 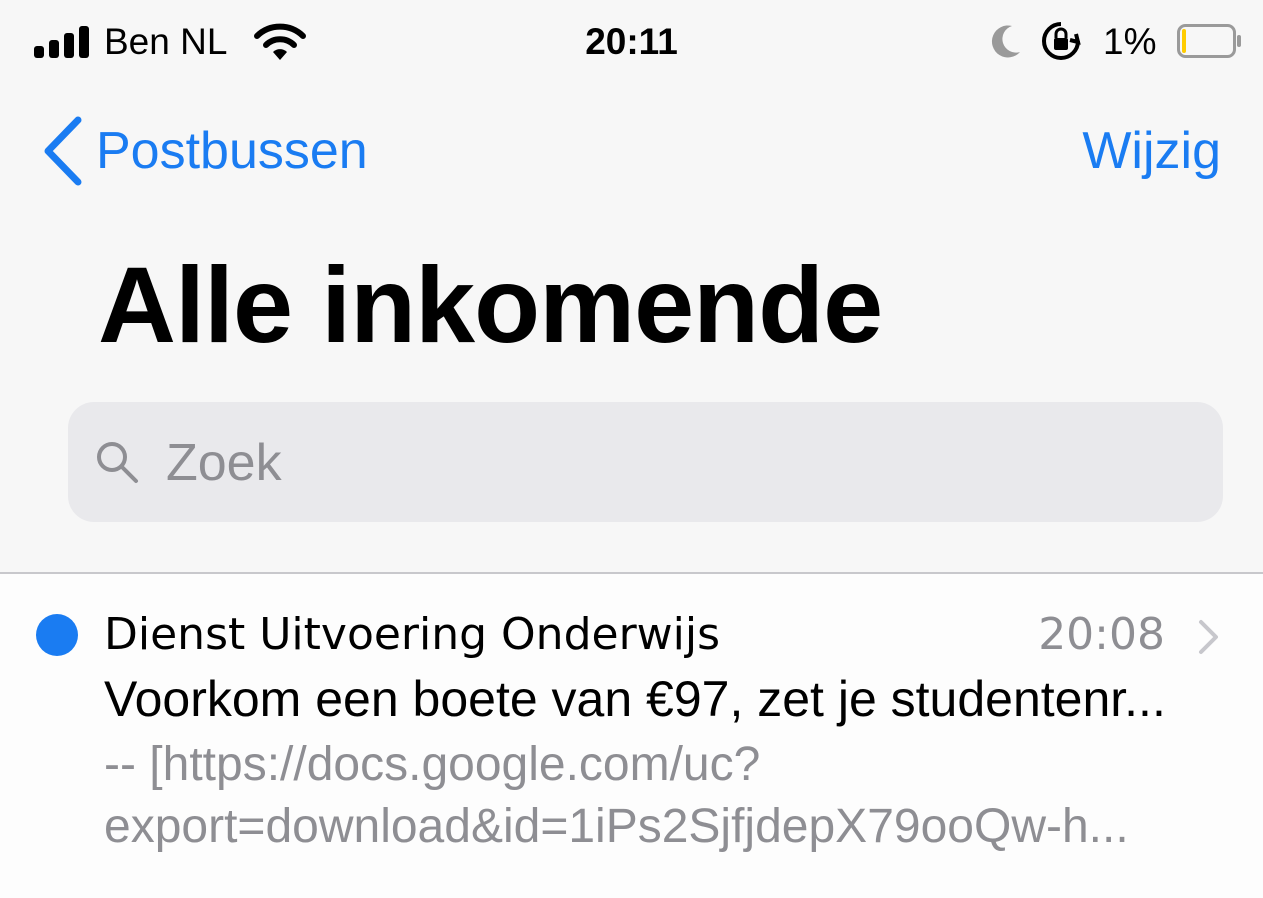 I want to click on chevron-left-icon, so click(x=63, y=151).